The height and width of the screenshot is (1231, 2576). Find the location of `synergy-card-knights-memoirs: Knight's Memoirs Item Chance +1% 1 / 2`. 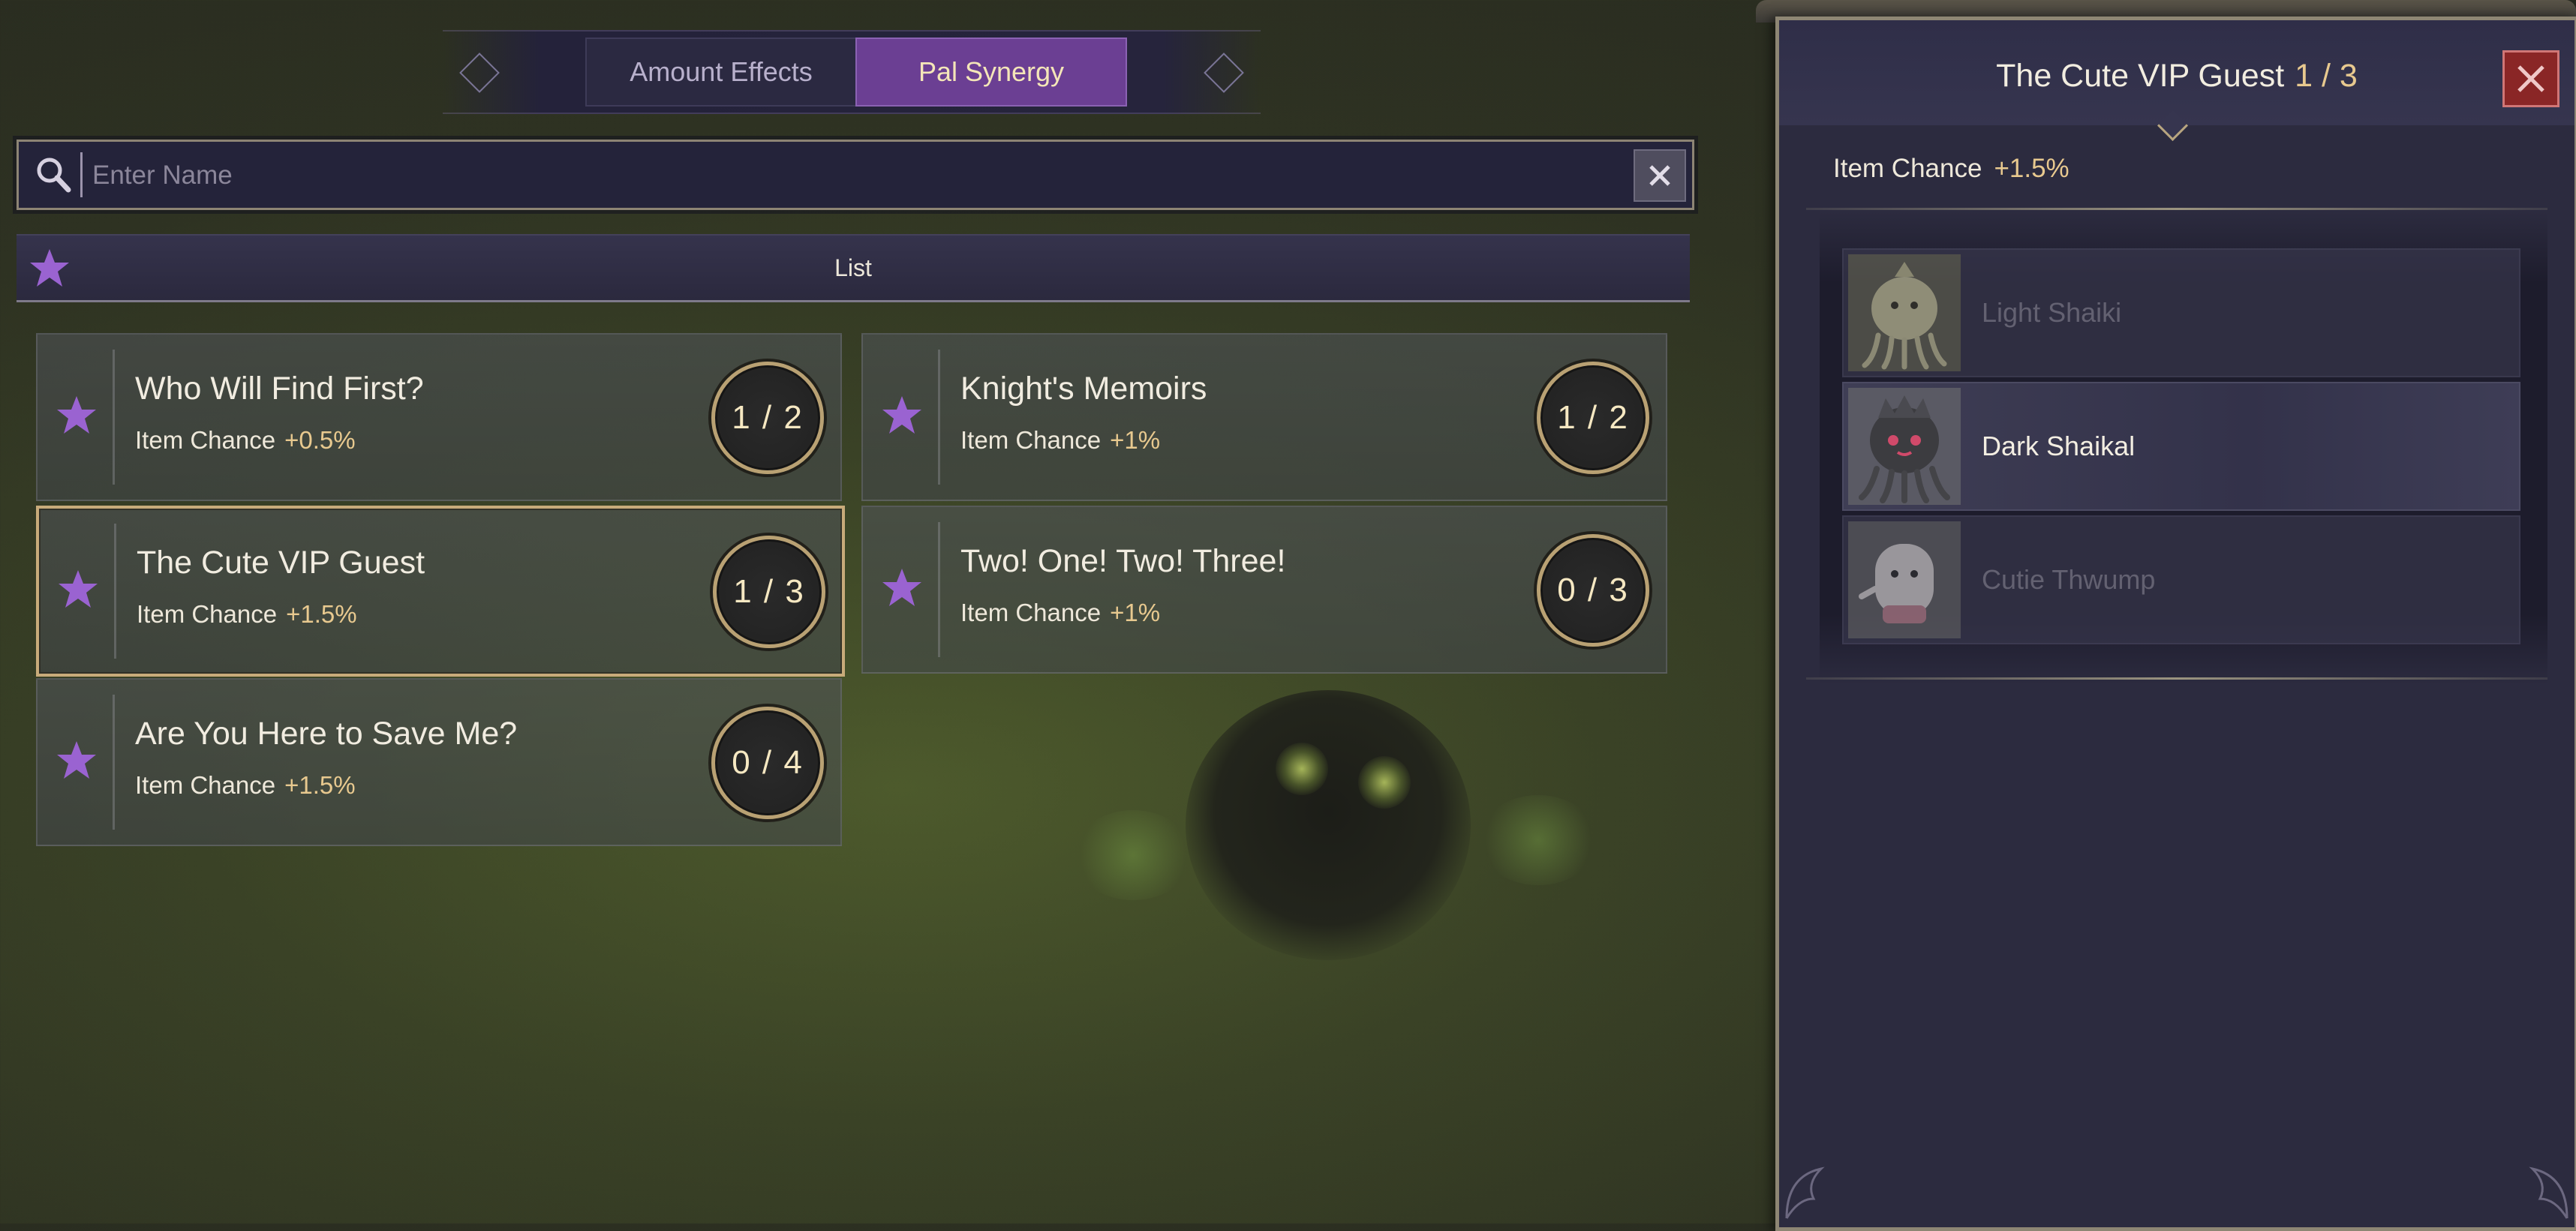

synergy-card-knights-memoirs: Knight's Memoirs Item Chance +1% 1 / 2 is located at coordinates (1264, 417).